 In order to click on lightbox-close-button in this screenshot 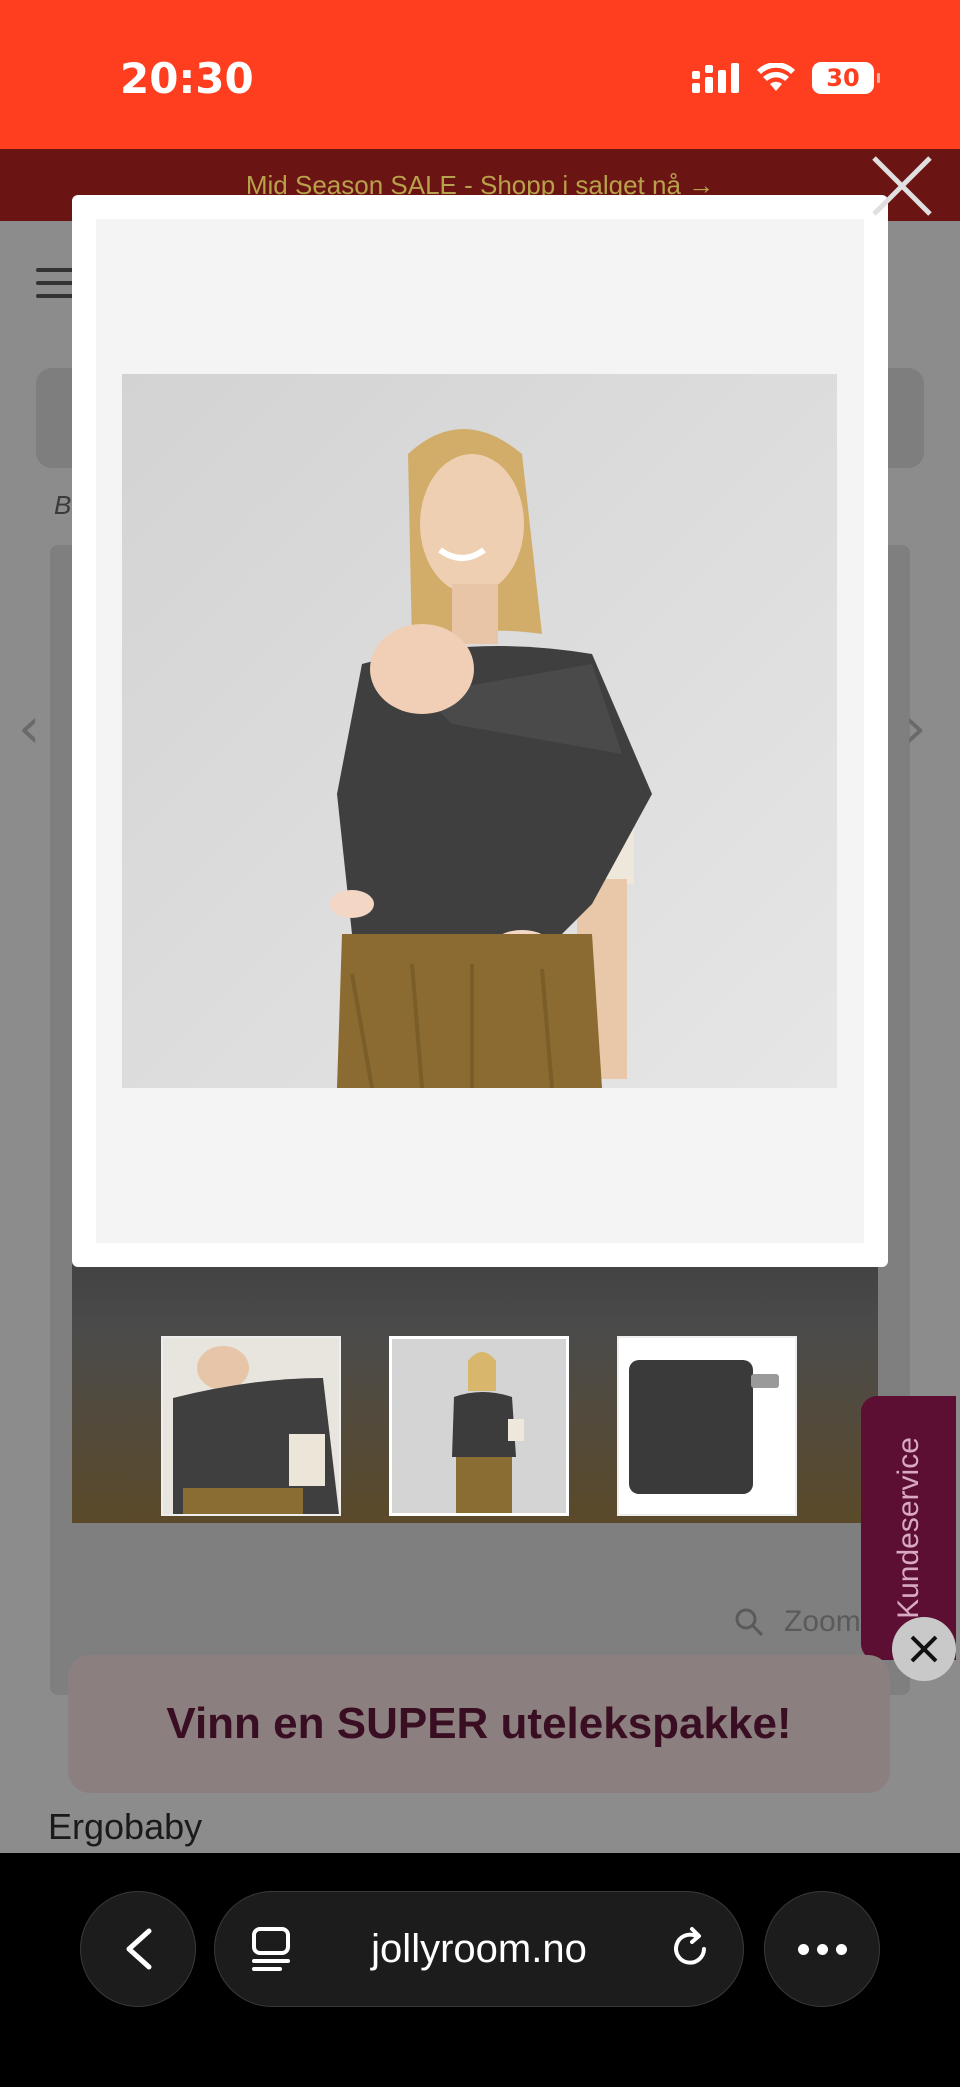, I will do `click(902, 186)`.